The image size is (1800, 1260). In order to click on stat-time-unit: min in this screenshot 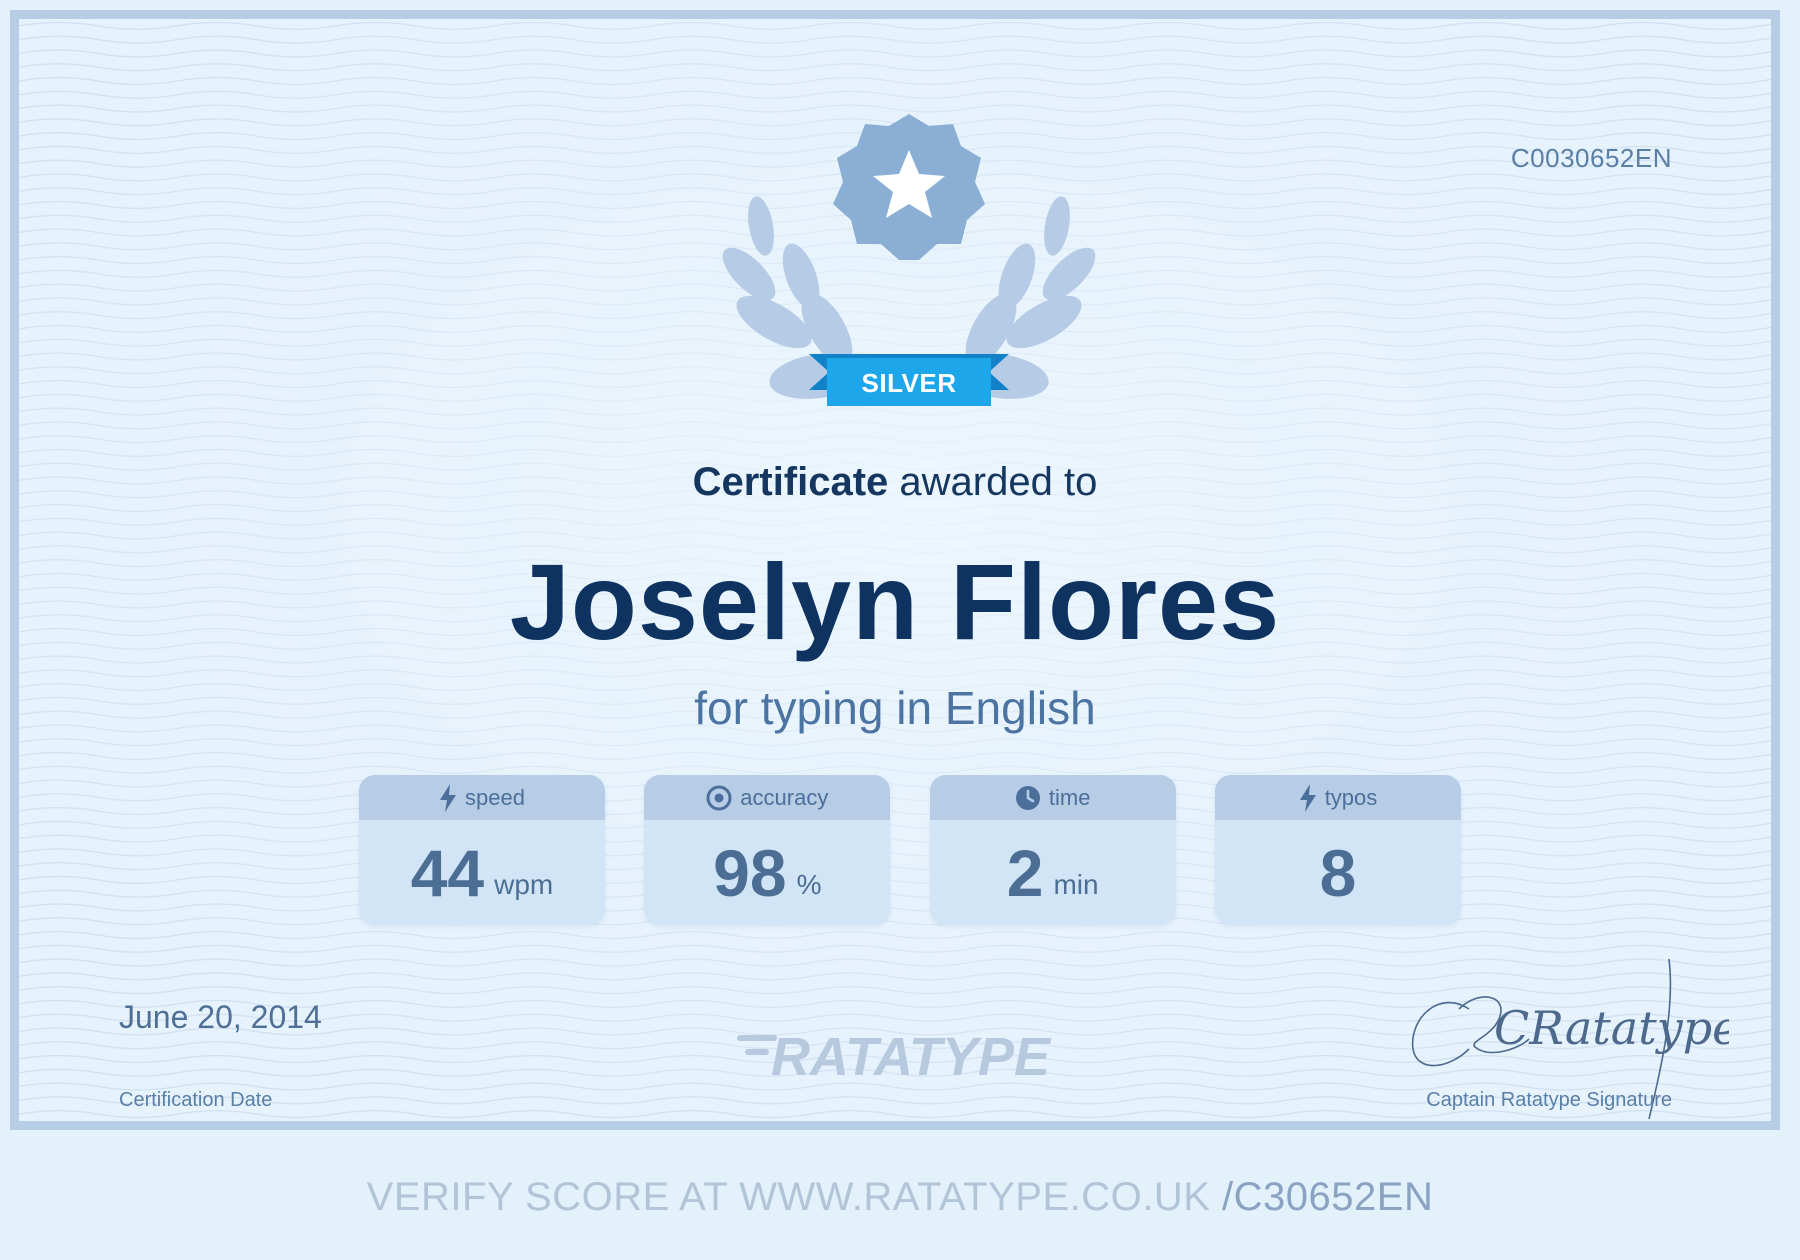, I will do `click(1076, 884)`.